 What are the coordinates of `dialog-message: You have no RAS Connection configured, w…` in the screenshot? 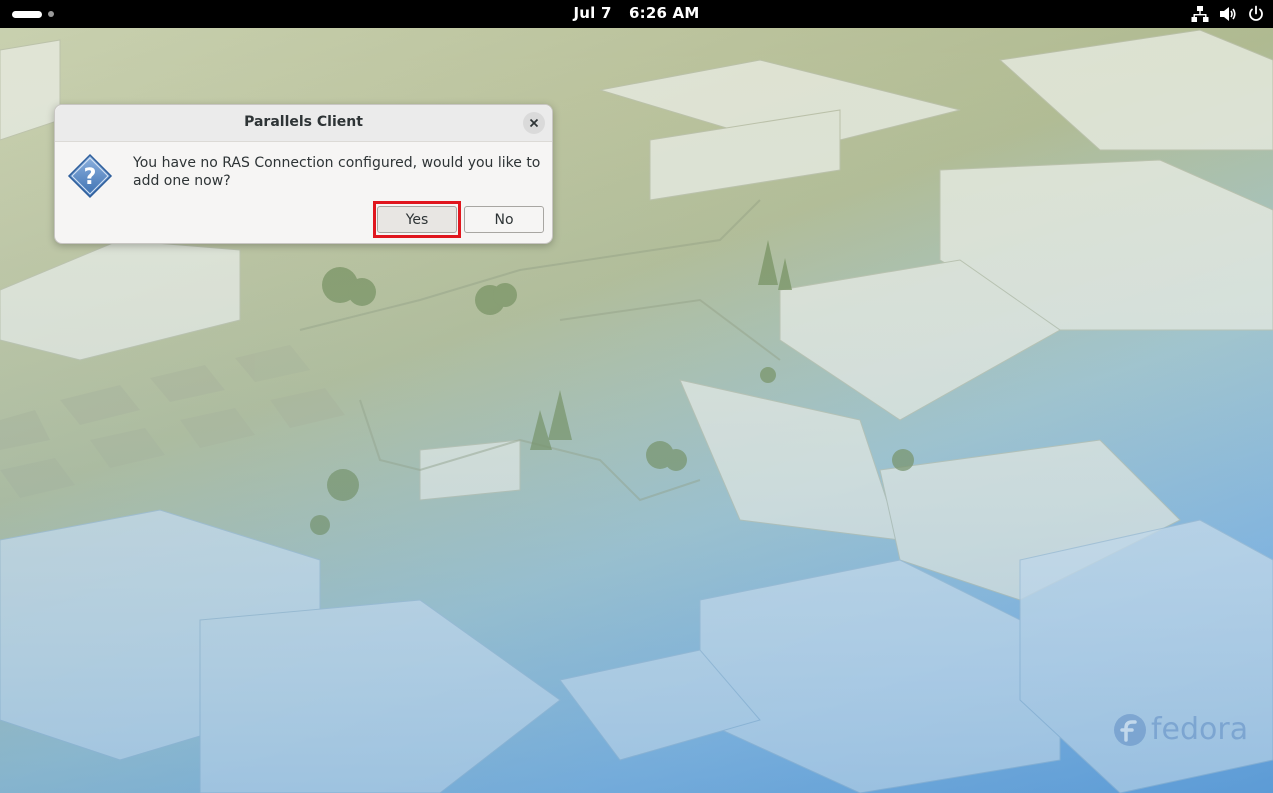 It's located at (337, 172).